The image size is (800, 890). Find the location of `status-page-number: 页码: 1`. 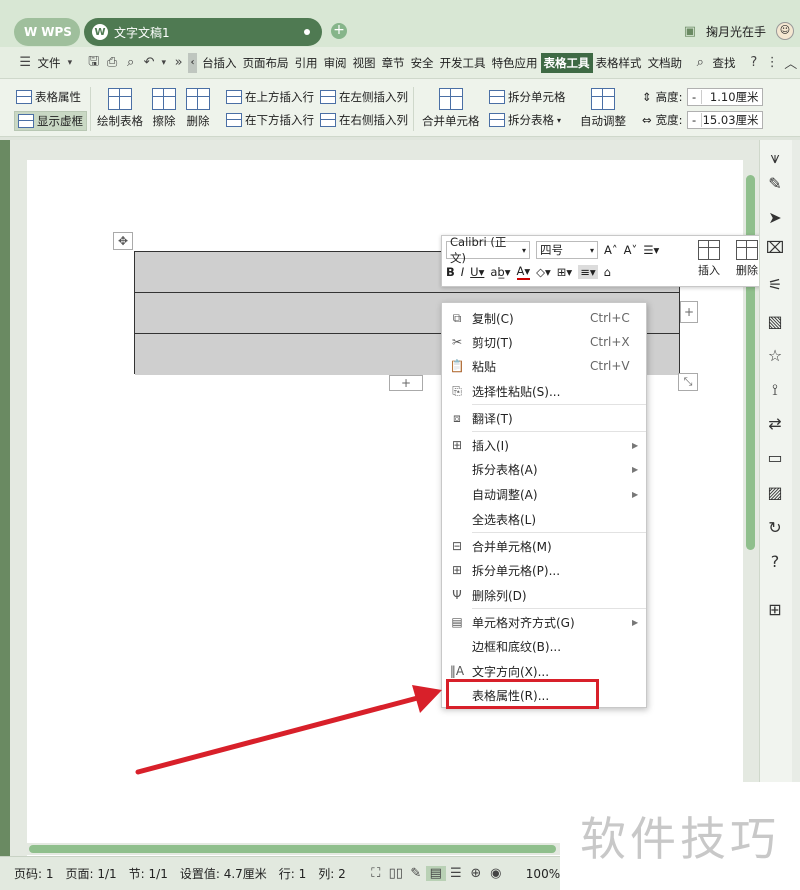

status-page-number: 页码: 1 is located at coordinates (34, 873).